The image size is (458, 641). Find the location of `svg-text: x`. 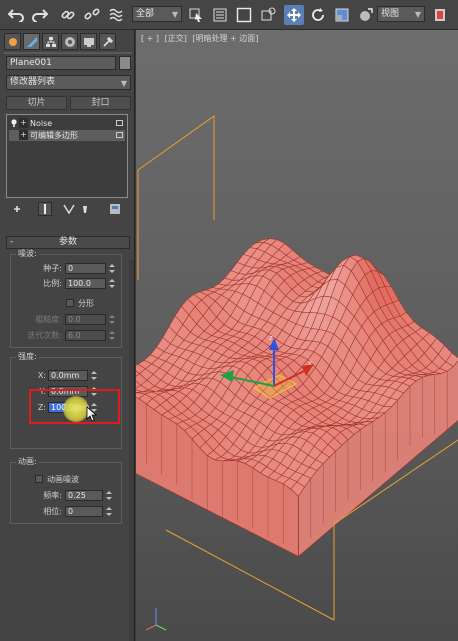

svg-text: x is located at coordinates (310, 363).